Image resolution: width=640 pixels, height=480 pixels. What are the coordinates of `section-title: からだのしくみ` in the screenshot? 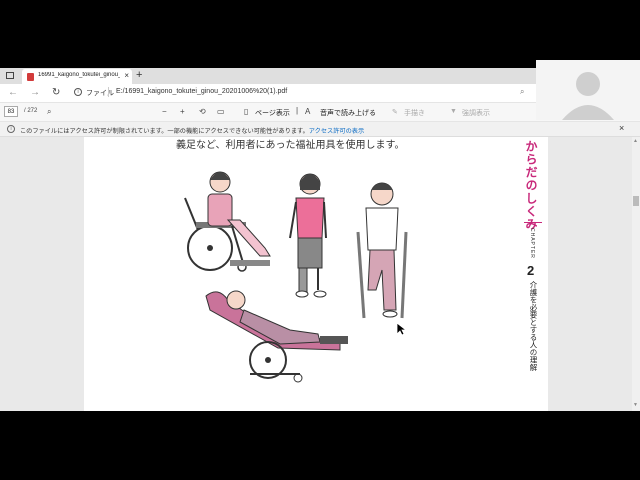 It's located at (531, 185).